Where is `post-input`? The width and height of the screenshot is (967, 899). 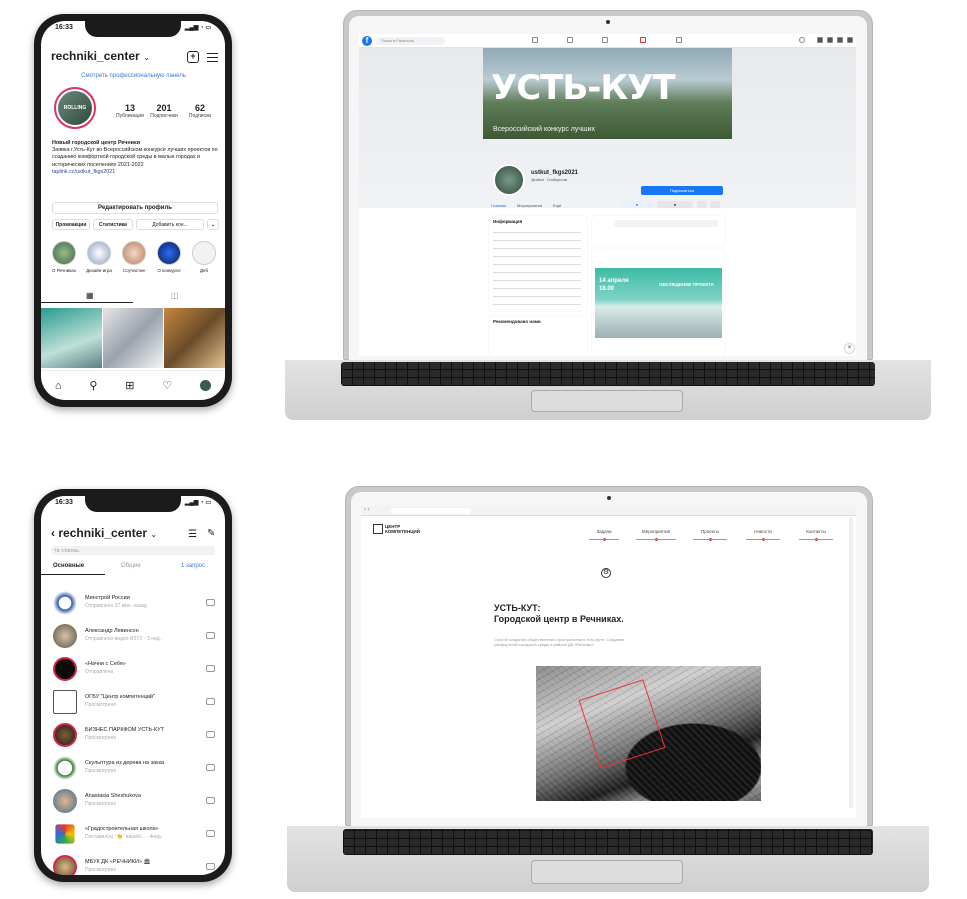
post-input is located at coordinates (666, 223).